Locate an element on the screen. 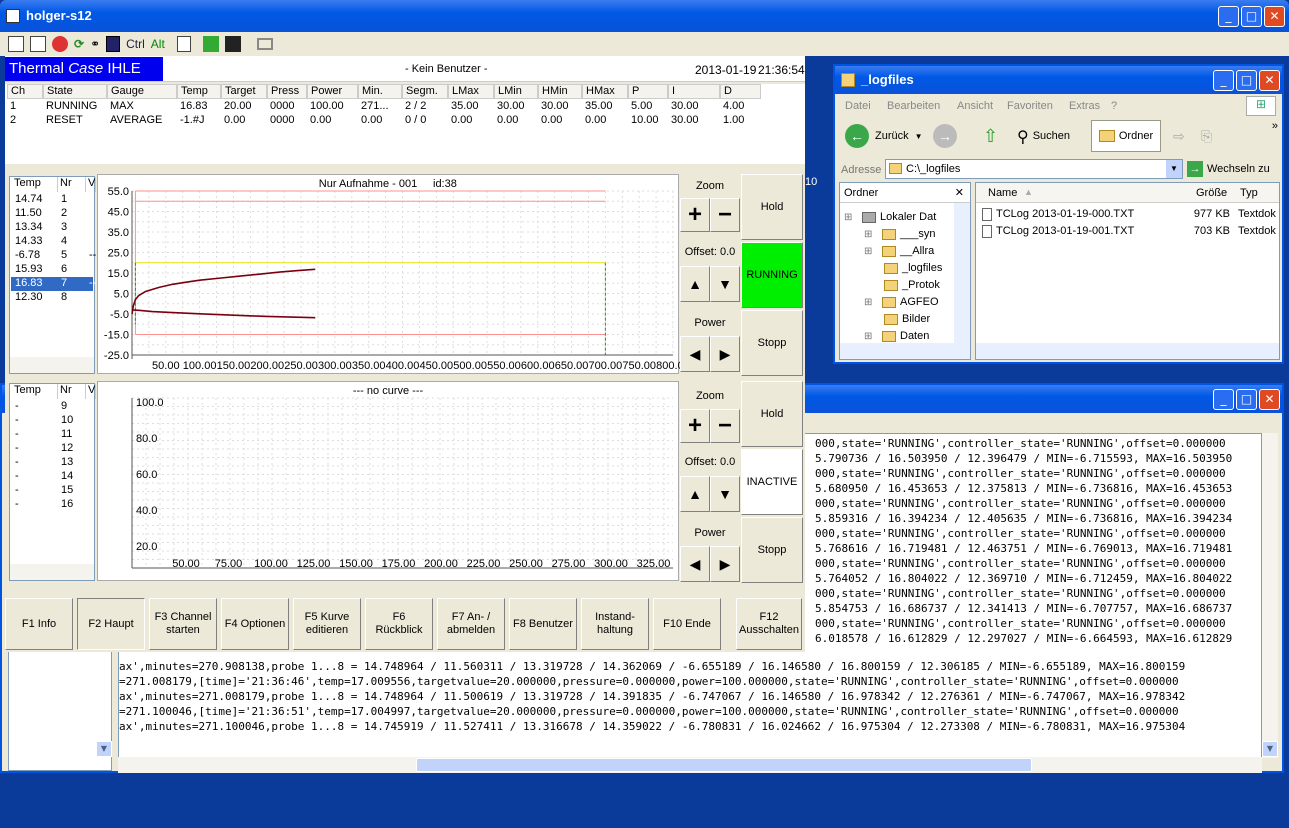 The height and width of the screenshot is (828, 1289). menu-item: Favoriten is located at coordinates (1030, 106).